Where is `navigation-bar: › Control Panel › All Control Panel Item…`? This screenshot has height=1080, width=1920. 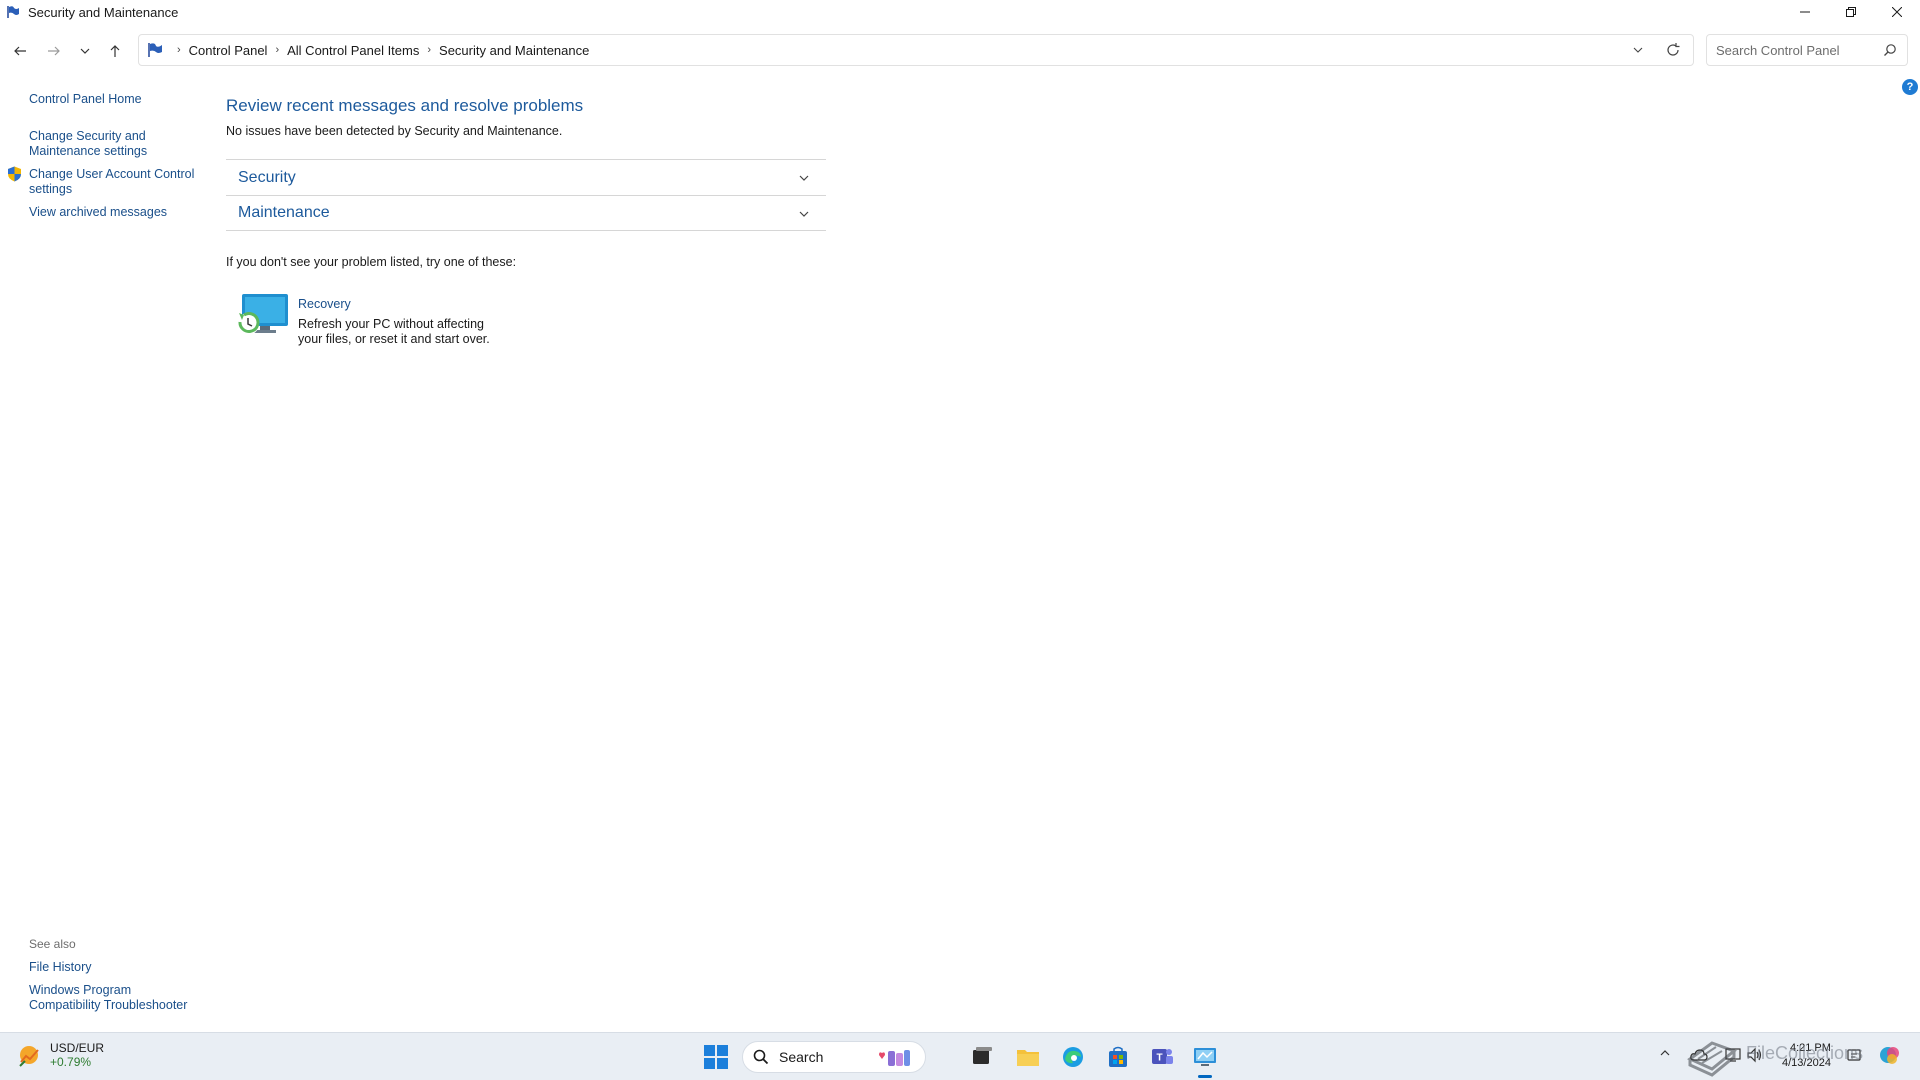 navigation-bar: › Control Panel › All Control Panel Item… is located at coordinates (960, 50).